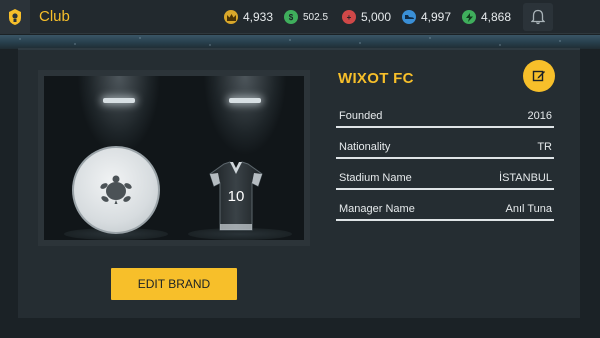 The image size is (600, 338). I want to click on currency-shoe: 4,997, so click(426, 17).